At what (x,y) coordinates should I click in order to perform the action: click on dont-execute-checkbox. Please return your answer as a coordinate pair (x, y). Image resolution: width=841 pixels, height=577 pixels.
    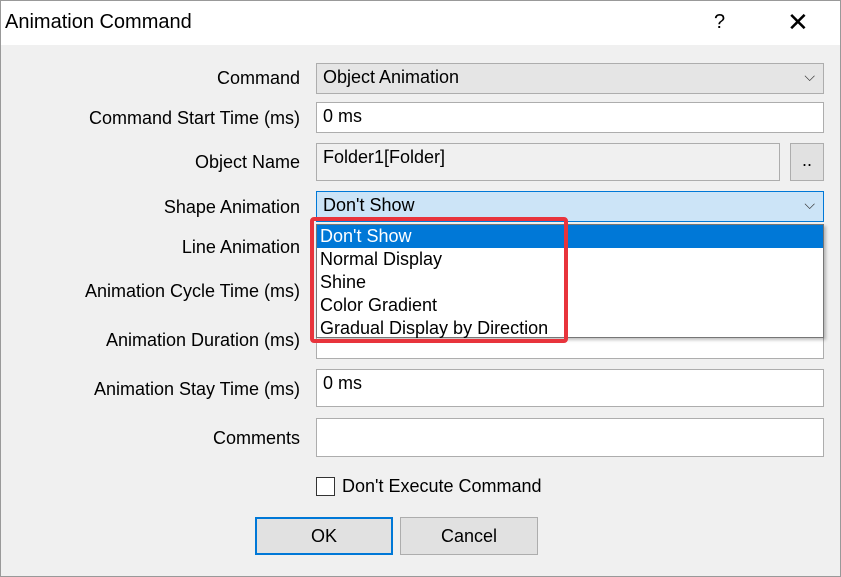
    Looking at the image, I should click on (325, 486).